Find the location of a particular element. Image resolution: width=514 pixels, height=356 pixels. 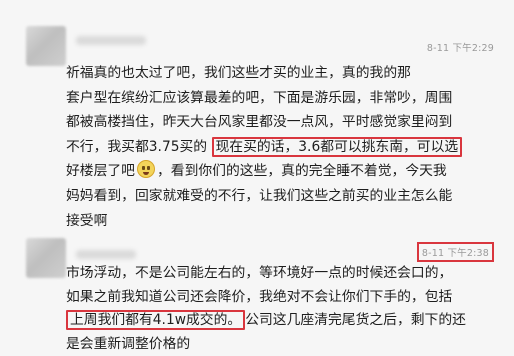

comment-text: 妈妈看到，回家就难受的不行，让我们这些之前买的业主怎么能 is located at coordinates (259, 195).